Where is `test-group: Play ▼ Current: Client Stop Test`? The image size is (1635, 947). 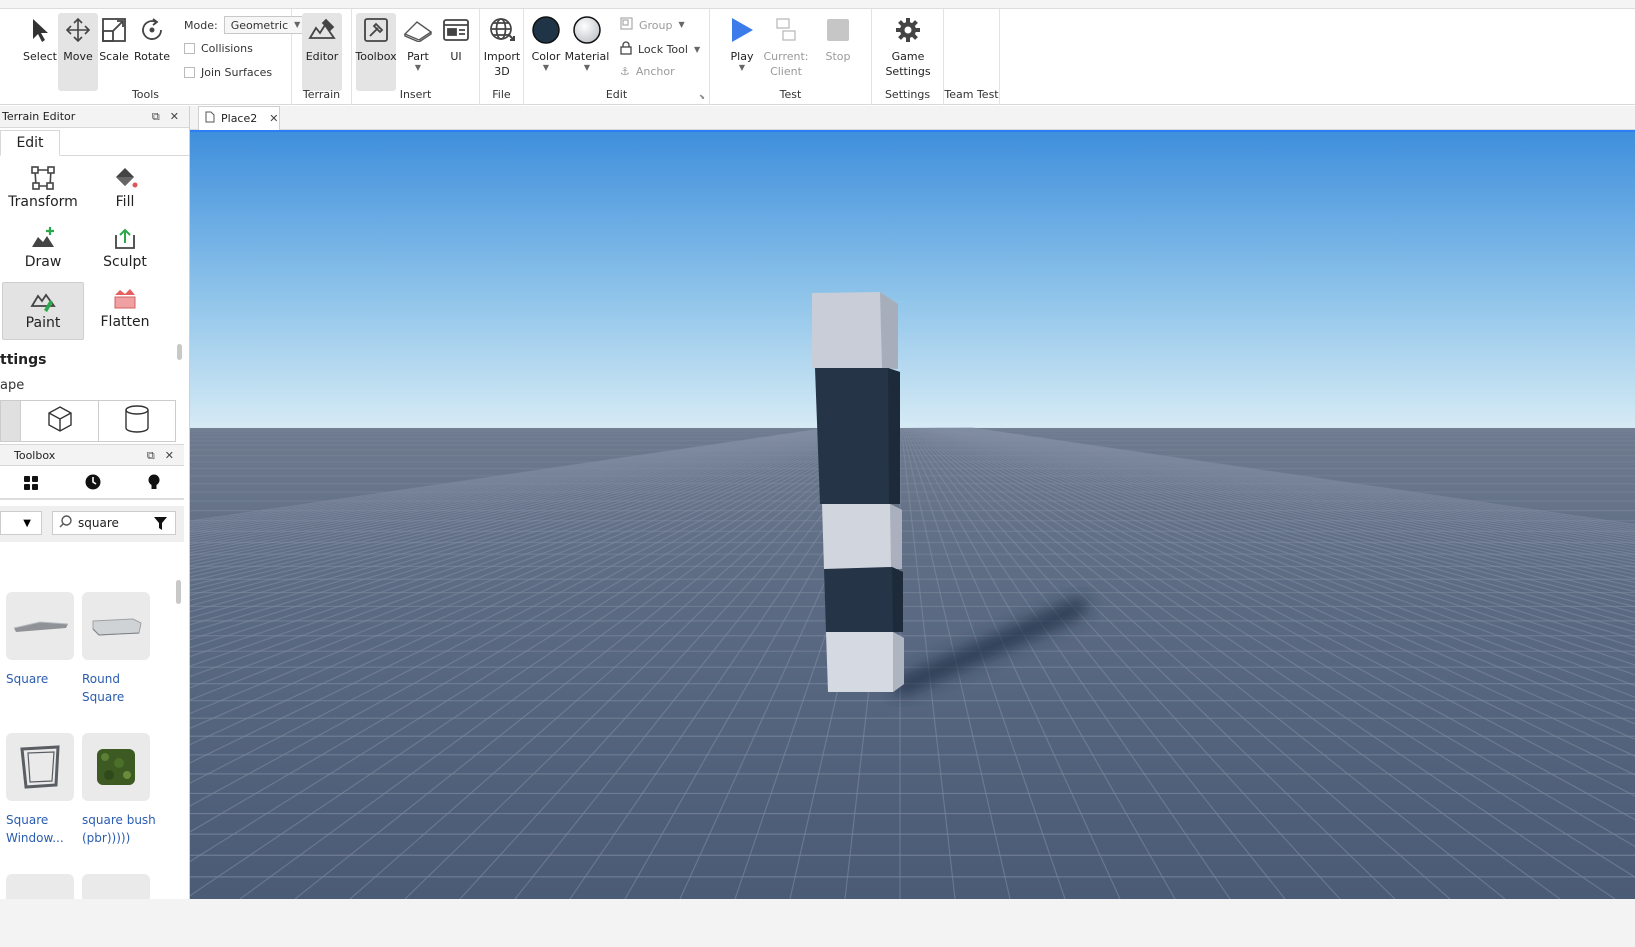 test-group: Play ▼ Current: Client Stop Test is located at coordinates (791, 57).